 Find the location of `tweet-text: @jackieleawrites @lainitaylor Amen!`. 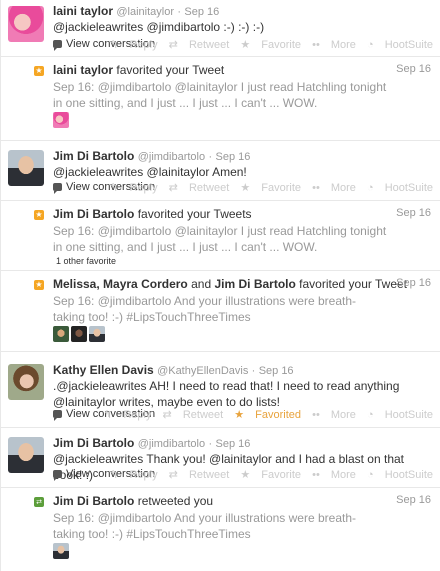

tweet-text: @jackieleawrites @lainitaylor Amen! is located at coordinates (150, 172).